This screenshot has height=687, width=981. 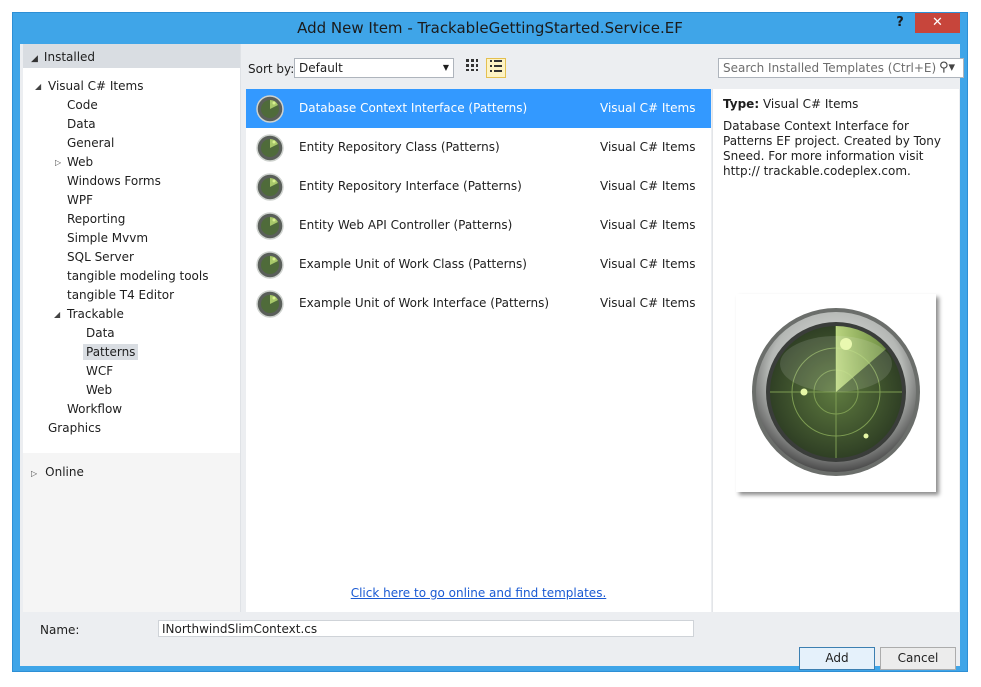 What do you see at coordinates (131, 371) in the screenshot?
I see `tree-item-wcf: WCF` at bounding box center [131, 371].